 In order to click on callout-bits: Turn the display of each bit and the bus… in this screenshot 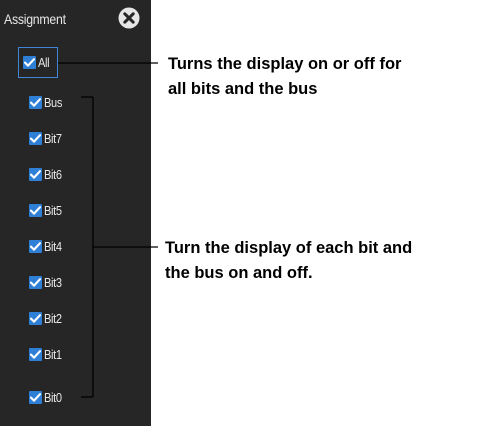, I will do `click(288, 261)`.